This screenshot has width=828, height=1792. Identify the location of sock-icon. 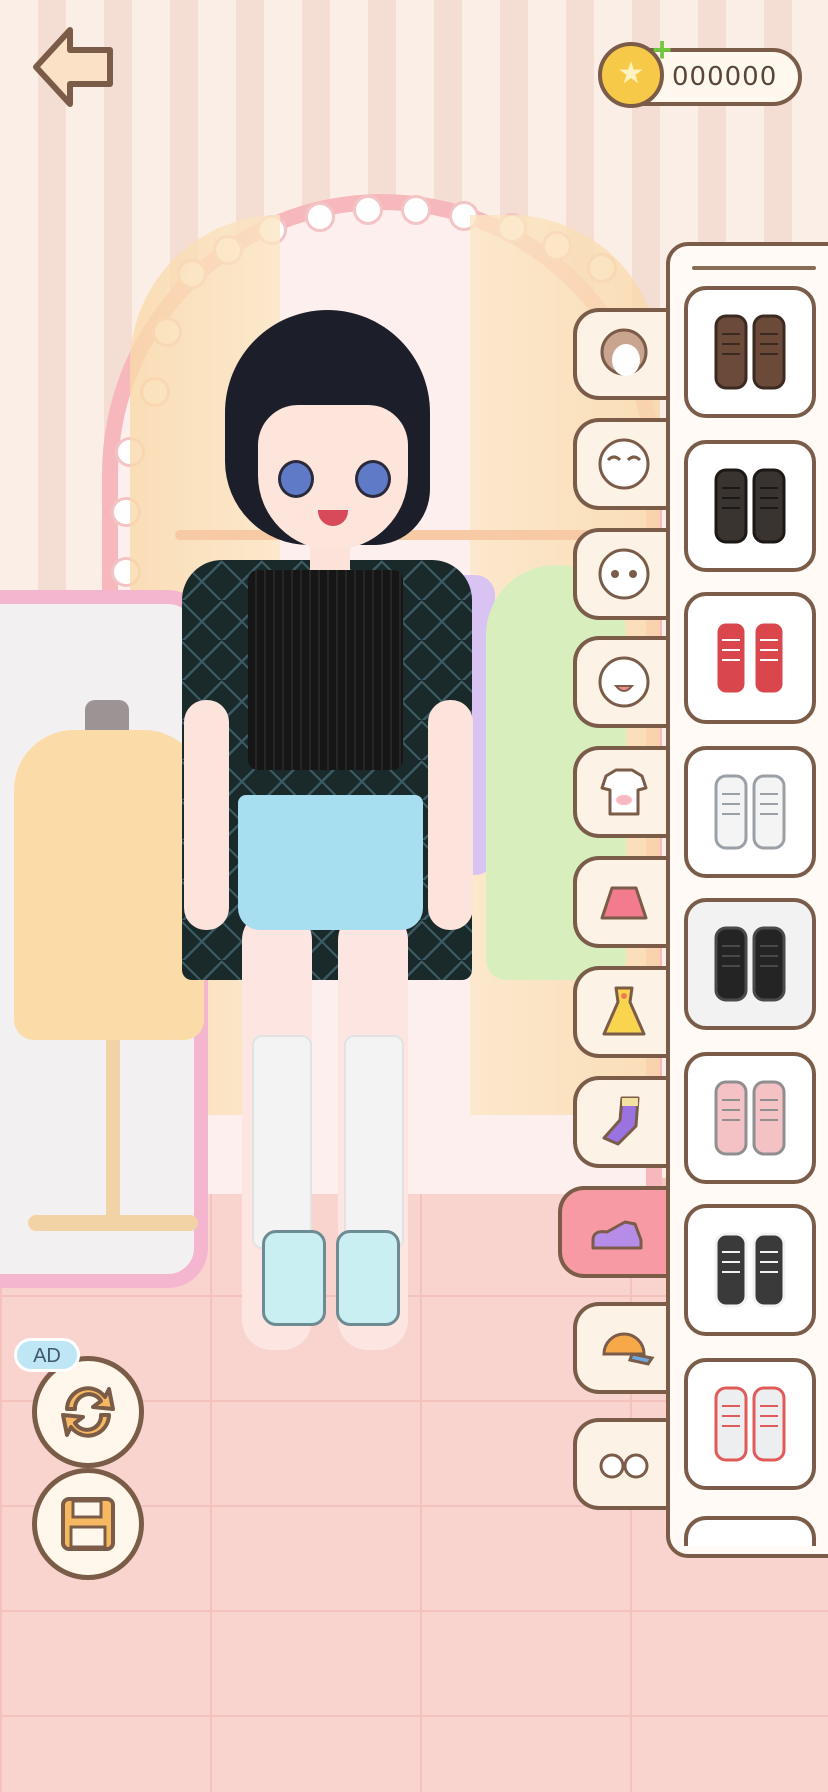
(621, 1121).